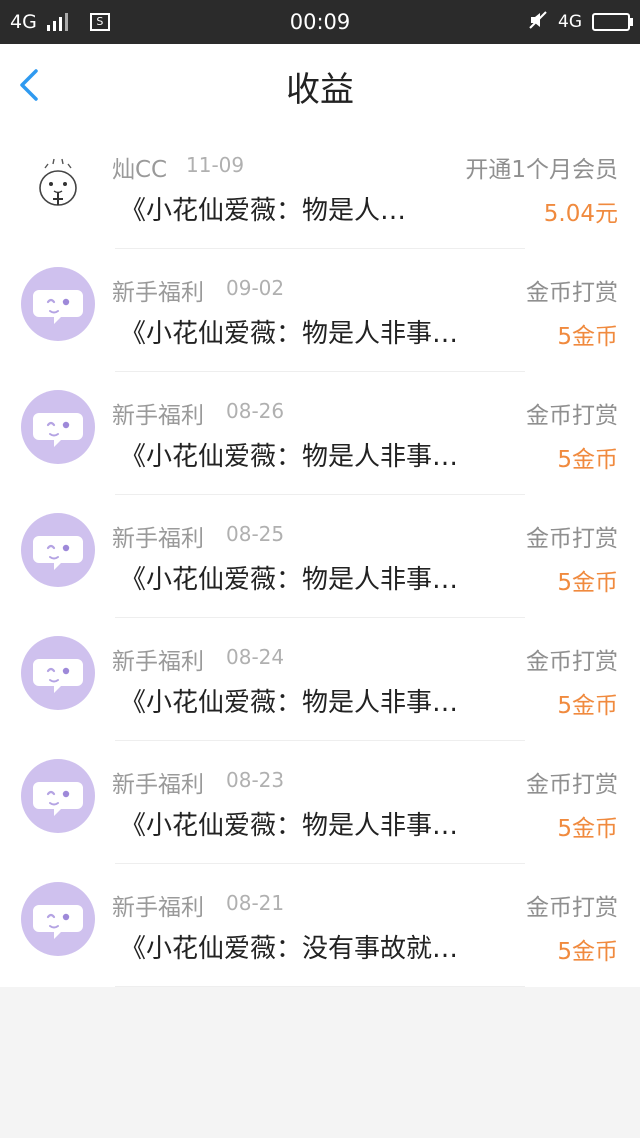  I want to click on earning-amount: 5.04元, so click(580, 214).